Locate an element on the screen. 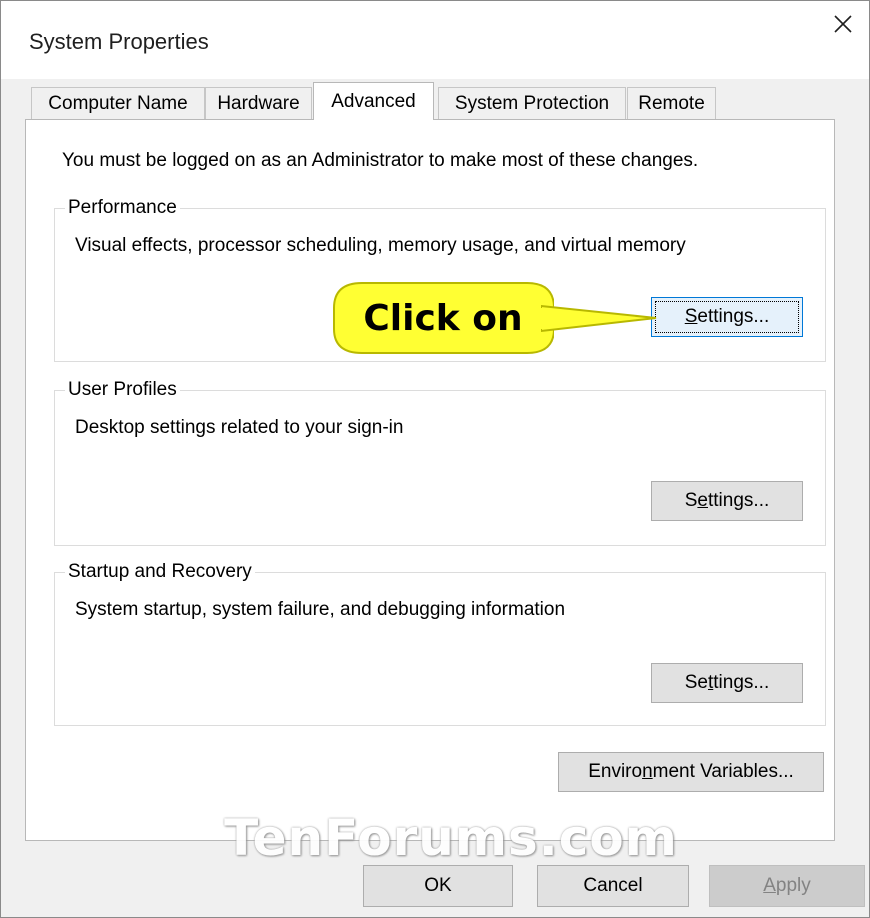  tab-hardware: Hardware is located at coordinates (258, 103).